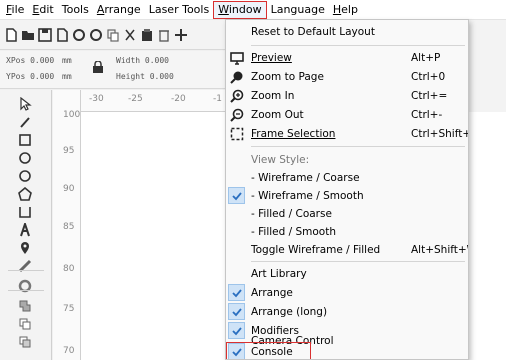 The height and width of the screenshot is (360, 506). Describe the element at coordinates (130, 35) in the screenshot. I see `cut-icon` at that location.